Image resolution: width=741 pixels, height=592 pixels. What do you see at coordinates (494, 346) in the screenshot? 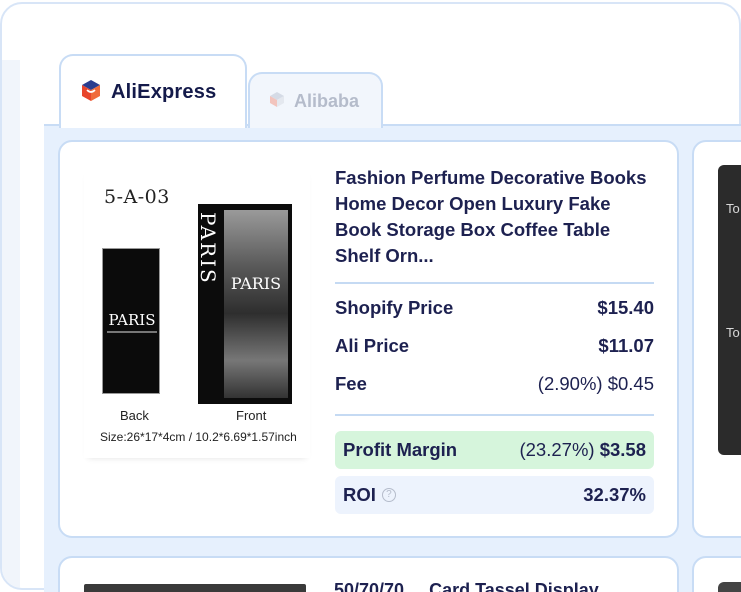
I see `ali-price-row: Ali Price $11.07` at bounding box center [494, 346].